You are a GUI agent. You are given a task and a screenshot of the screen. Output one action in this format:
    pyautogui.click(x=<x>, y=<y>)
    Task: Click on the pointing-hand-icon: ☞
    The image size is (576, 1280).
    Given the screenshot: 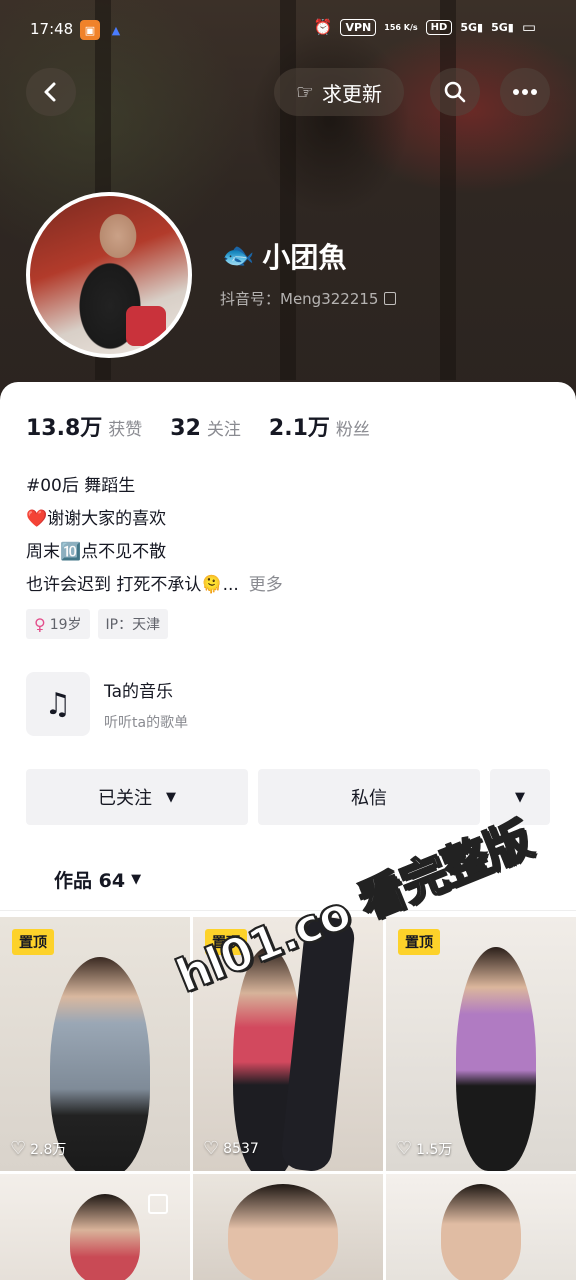 What is the action you would take?
    pyautogui.click(x=305, y=92)
    